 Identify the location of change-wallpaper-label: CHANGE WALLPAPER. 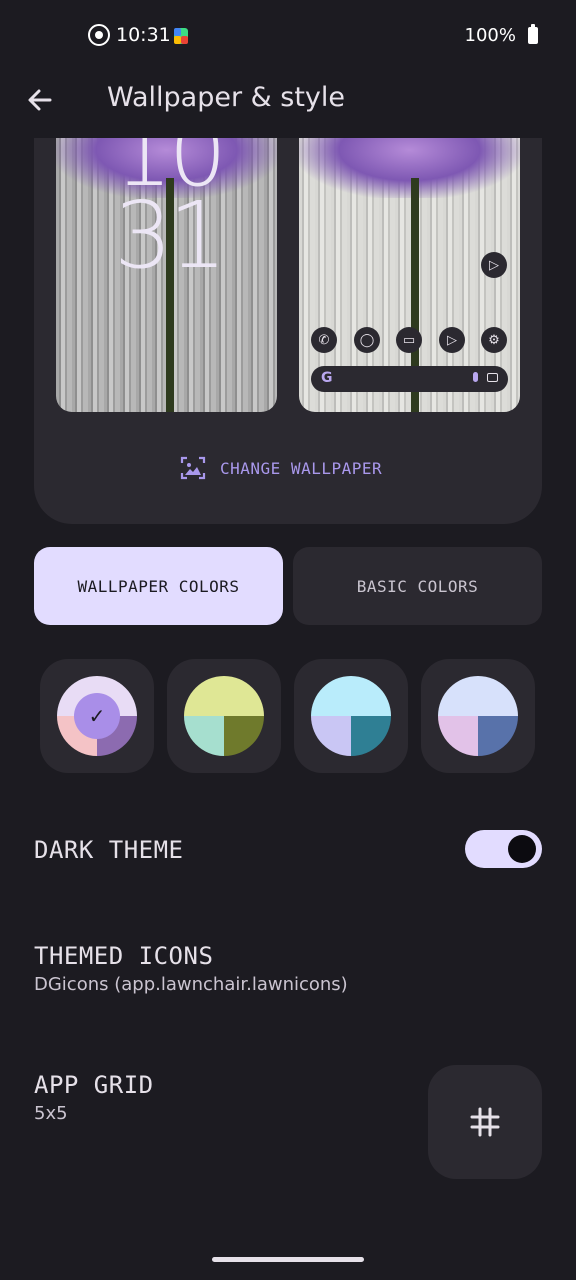
(301, 468).